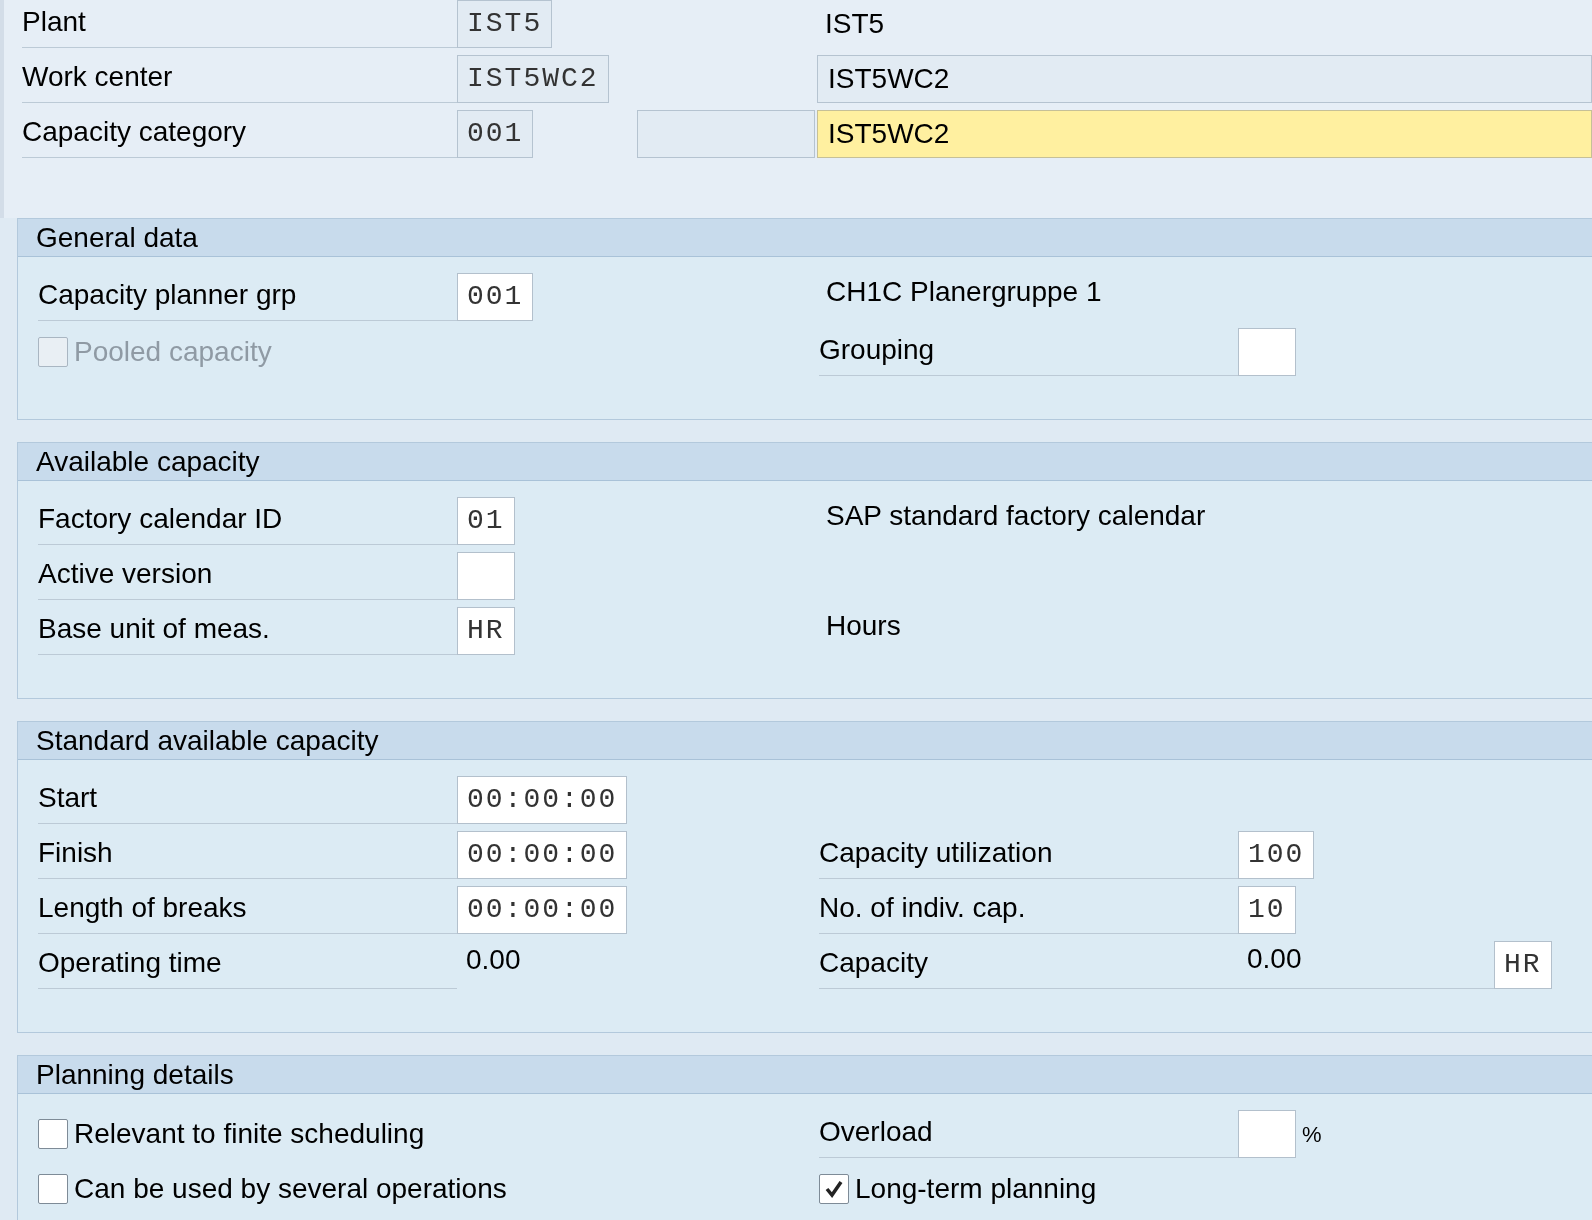 The width and height of the screenshot is (1592, 1220). Describe the element at coordinates (1028, 910) in the screenshot. I see `field-label: No. of indiv. cap.` at that location.